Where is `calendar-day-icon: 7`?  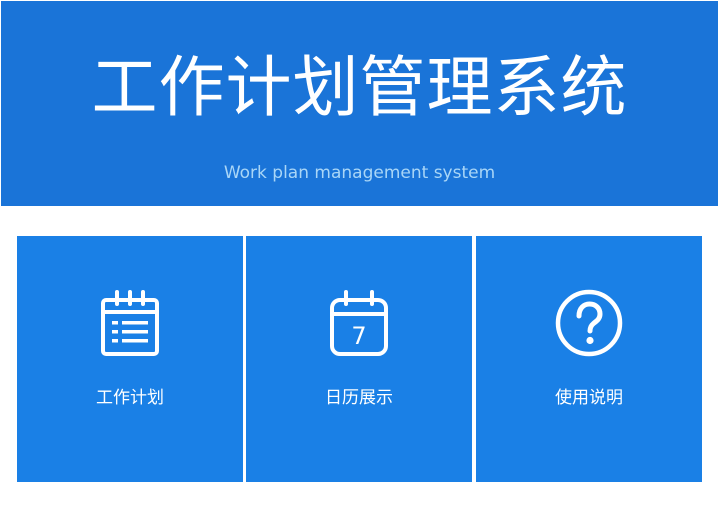
calendar-day-icon: 7 is located at coordinates (359, 323).